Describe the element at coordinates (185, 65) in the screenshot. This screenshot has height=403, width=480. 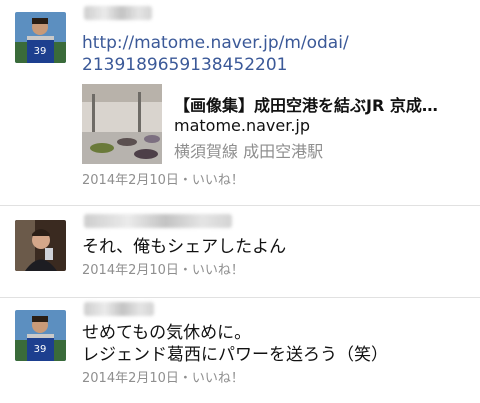
I see `comment-link-line-2: 2139189659138452201` at that location.